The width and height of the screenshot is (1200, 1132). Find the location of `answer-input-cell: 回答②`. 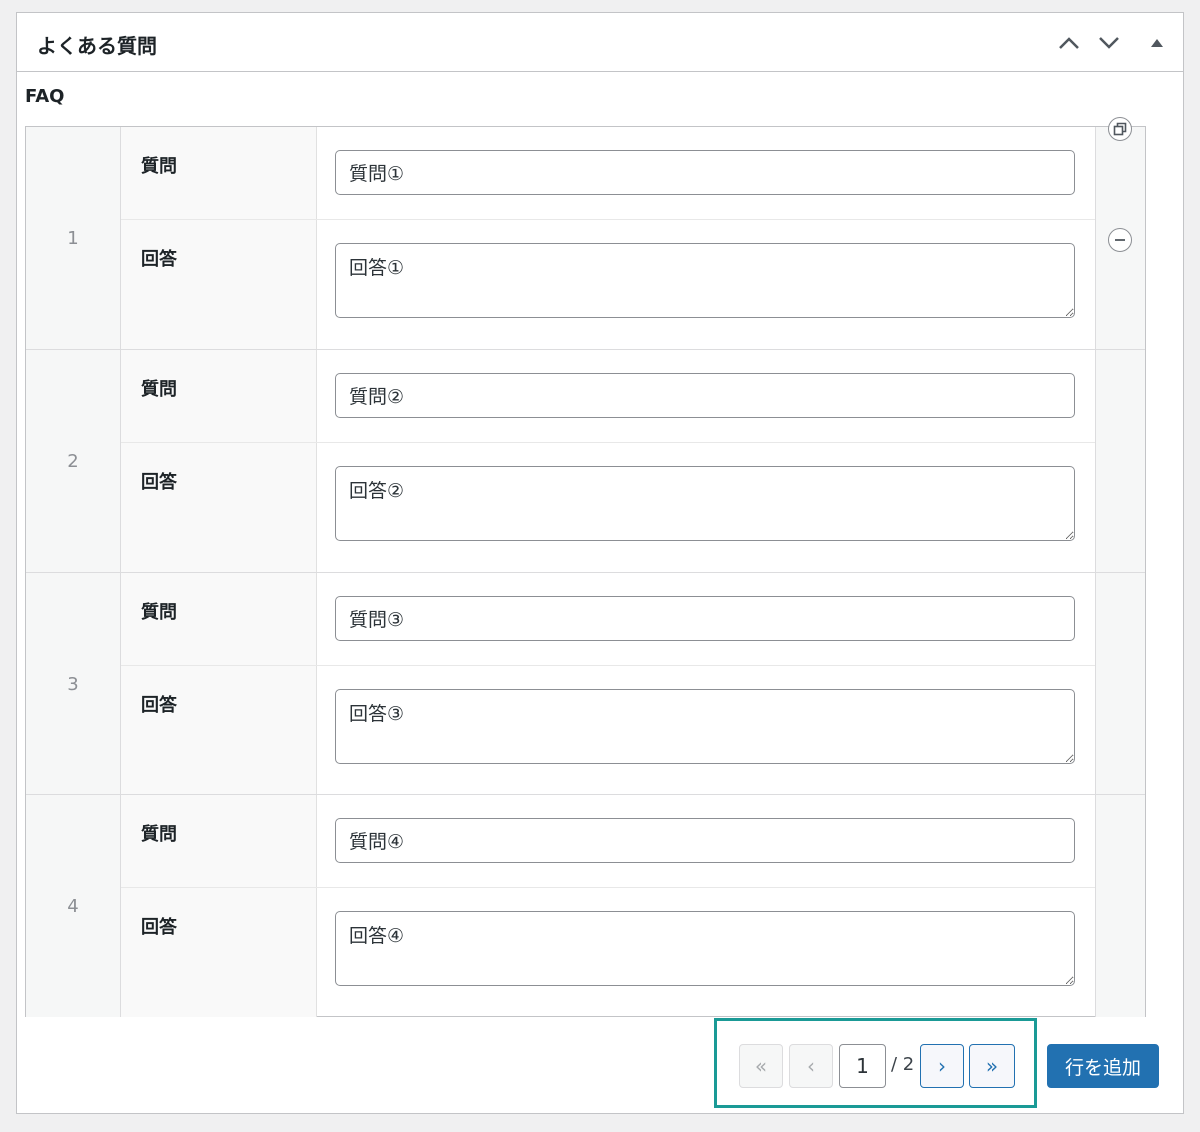

answer-input-cell: 回答② is located at coordinates (706, 507).